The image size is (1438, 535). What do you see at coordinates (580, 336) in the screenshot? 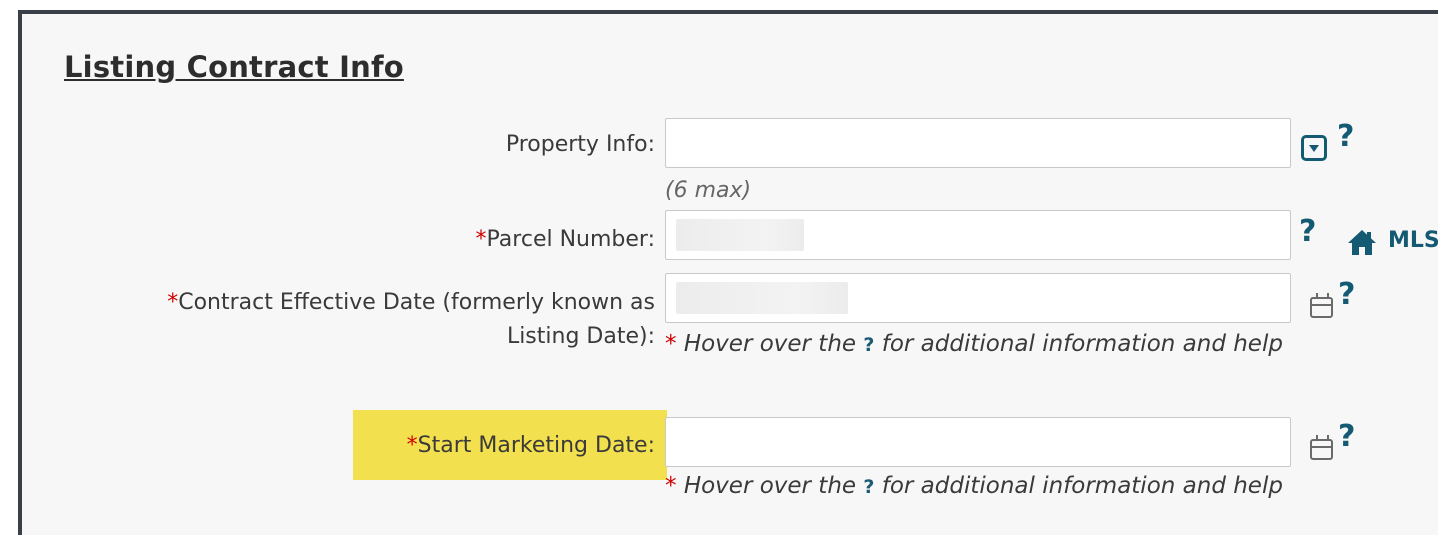
I see `contract-effective-date-label-line2: Listing Date):` at bounding box center [580, 336].